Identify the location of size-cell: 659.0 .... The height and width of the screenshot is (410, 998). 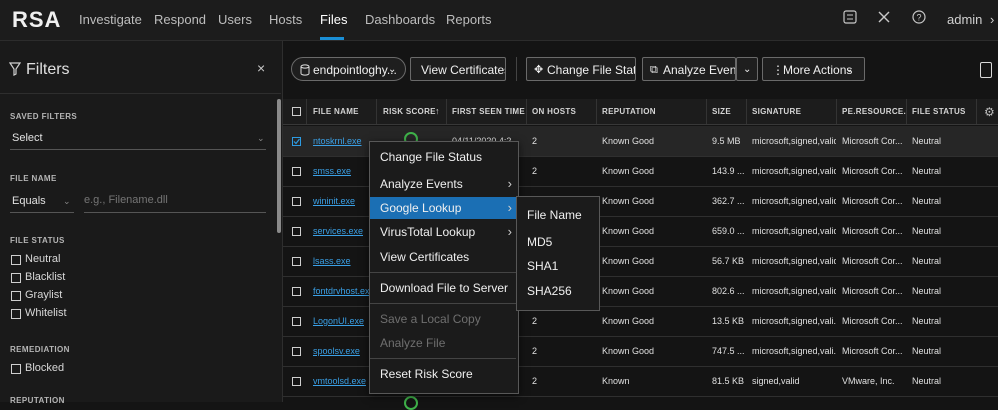
(728, 231).